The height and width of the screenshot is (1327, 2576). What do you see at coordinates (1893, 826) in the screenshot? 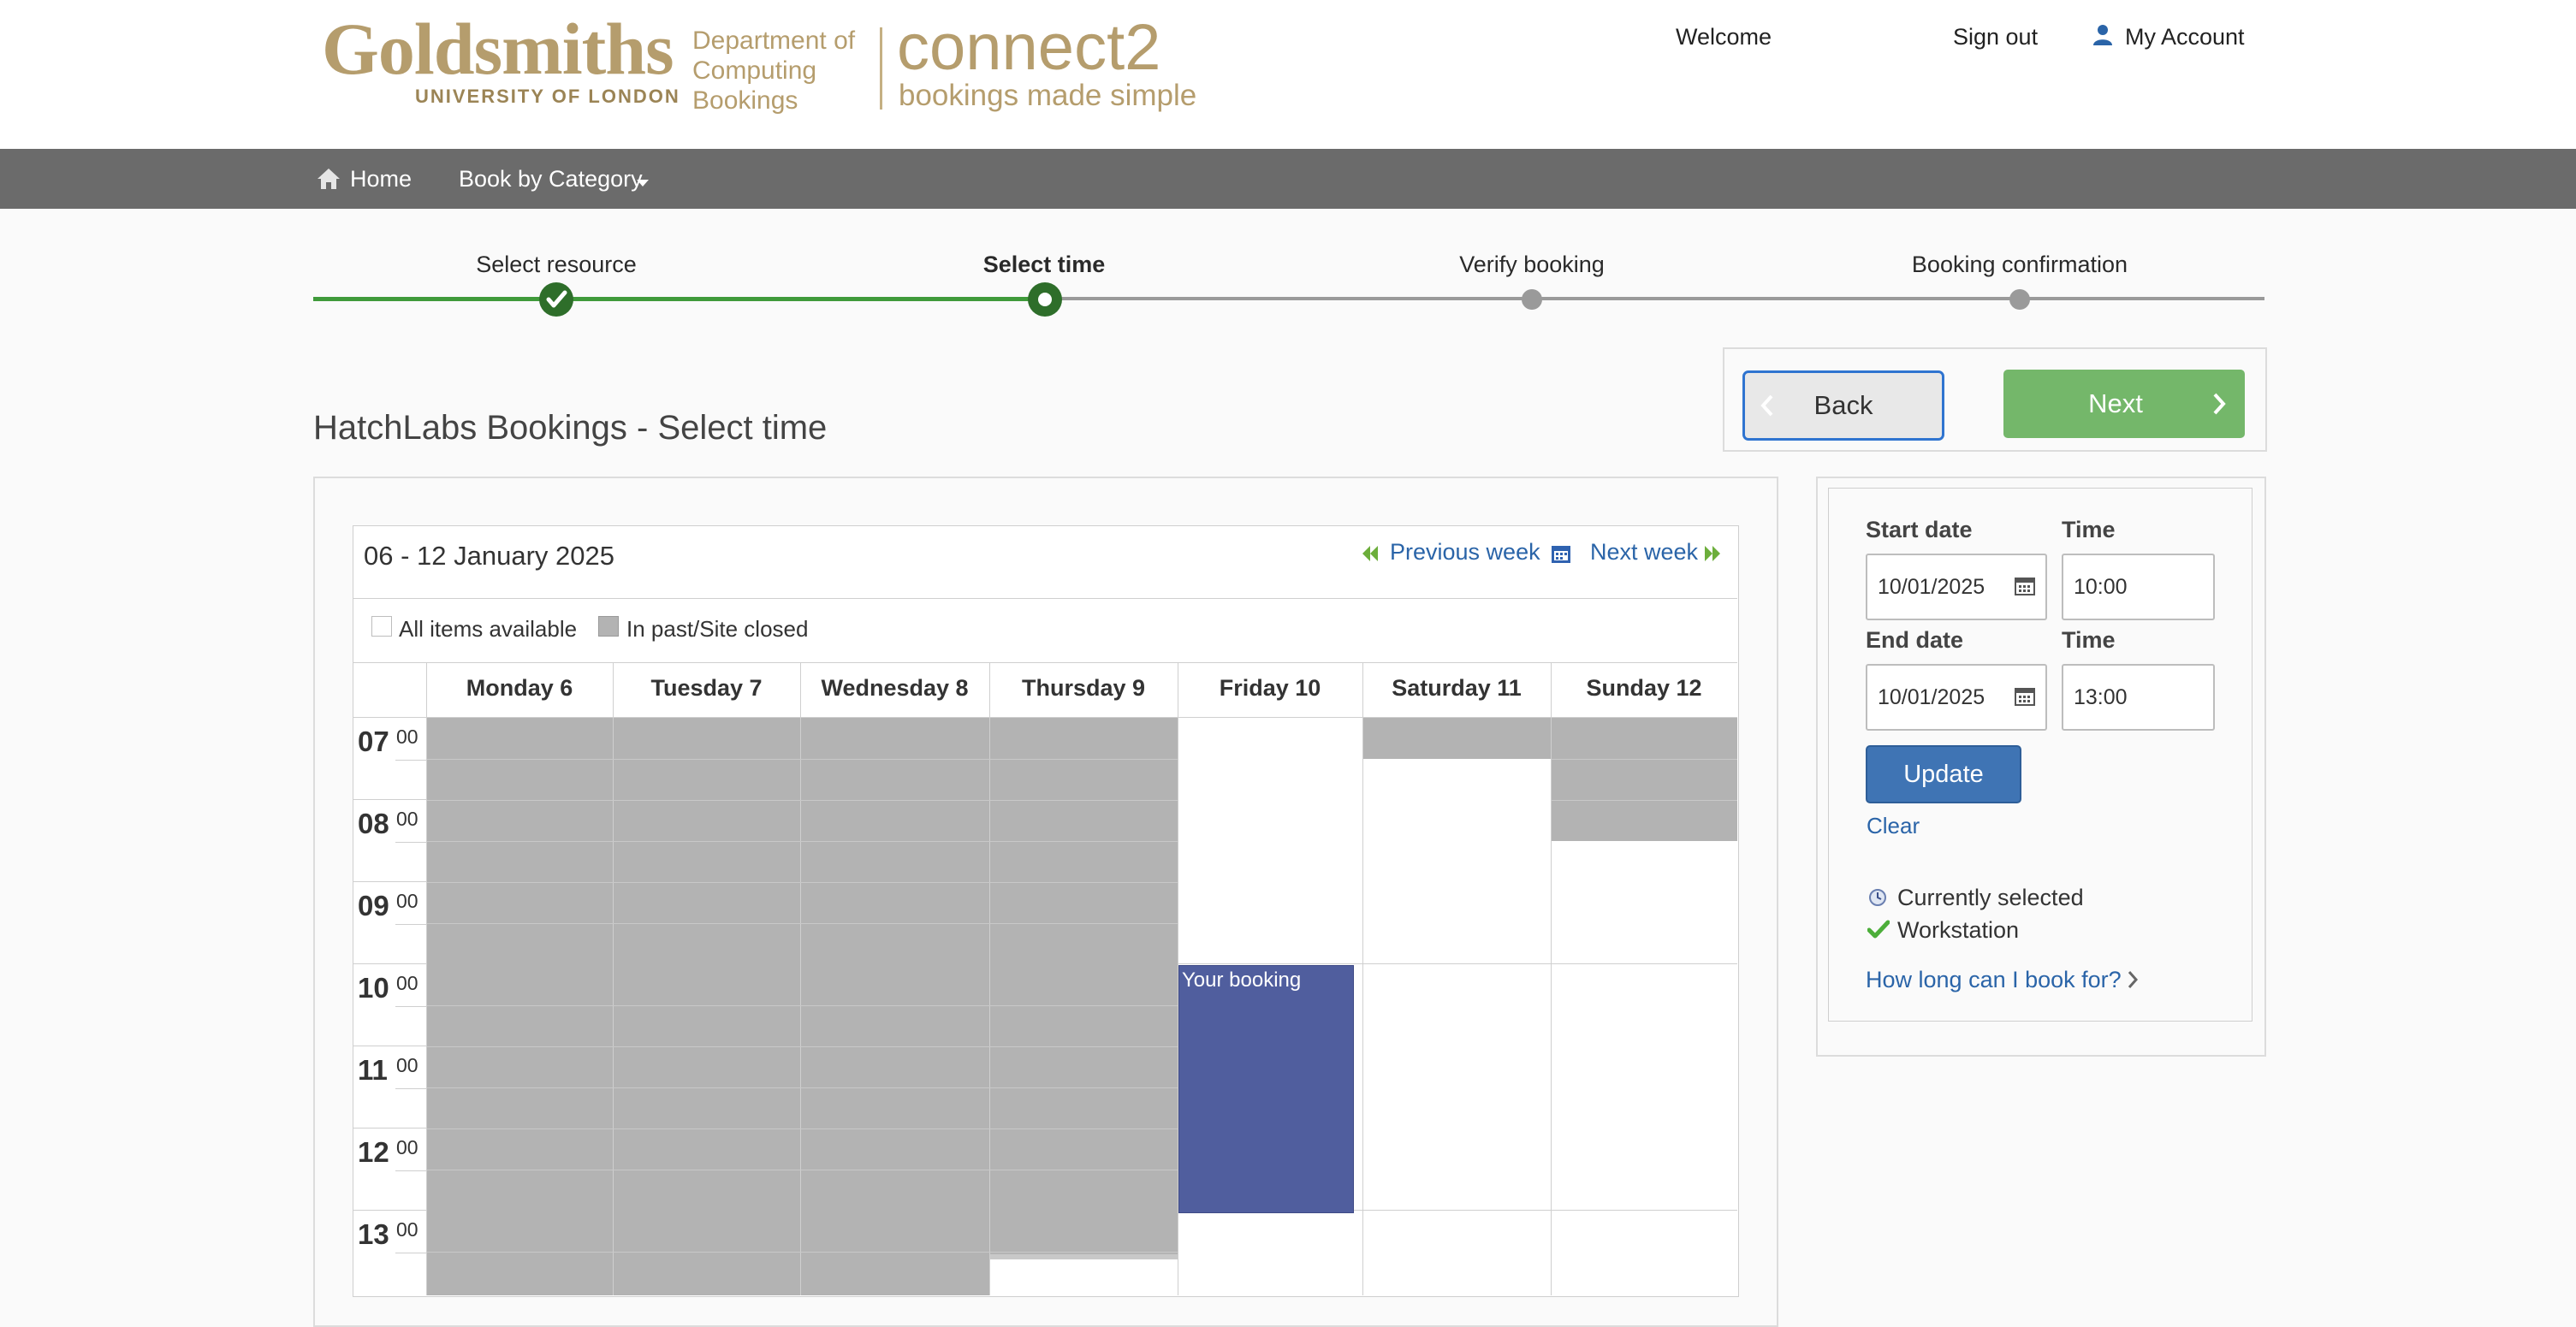
I see `clear-link: Clear` at bounding box center [1893, 826].